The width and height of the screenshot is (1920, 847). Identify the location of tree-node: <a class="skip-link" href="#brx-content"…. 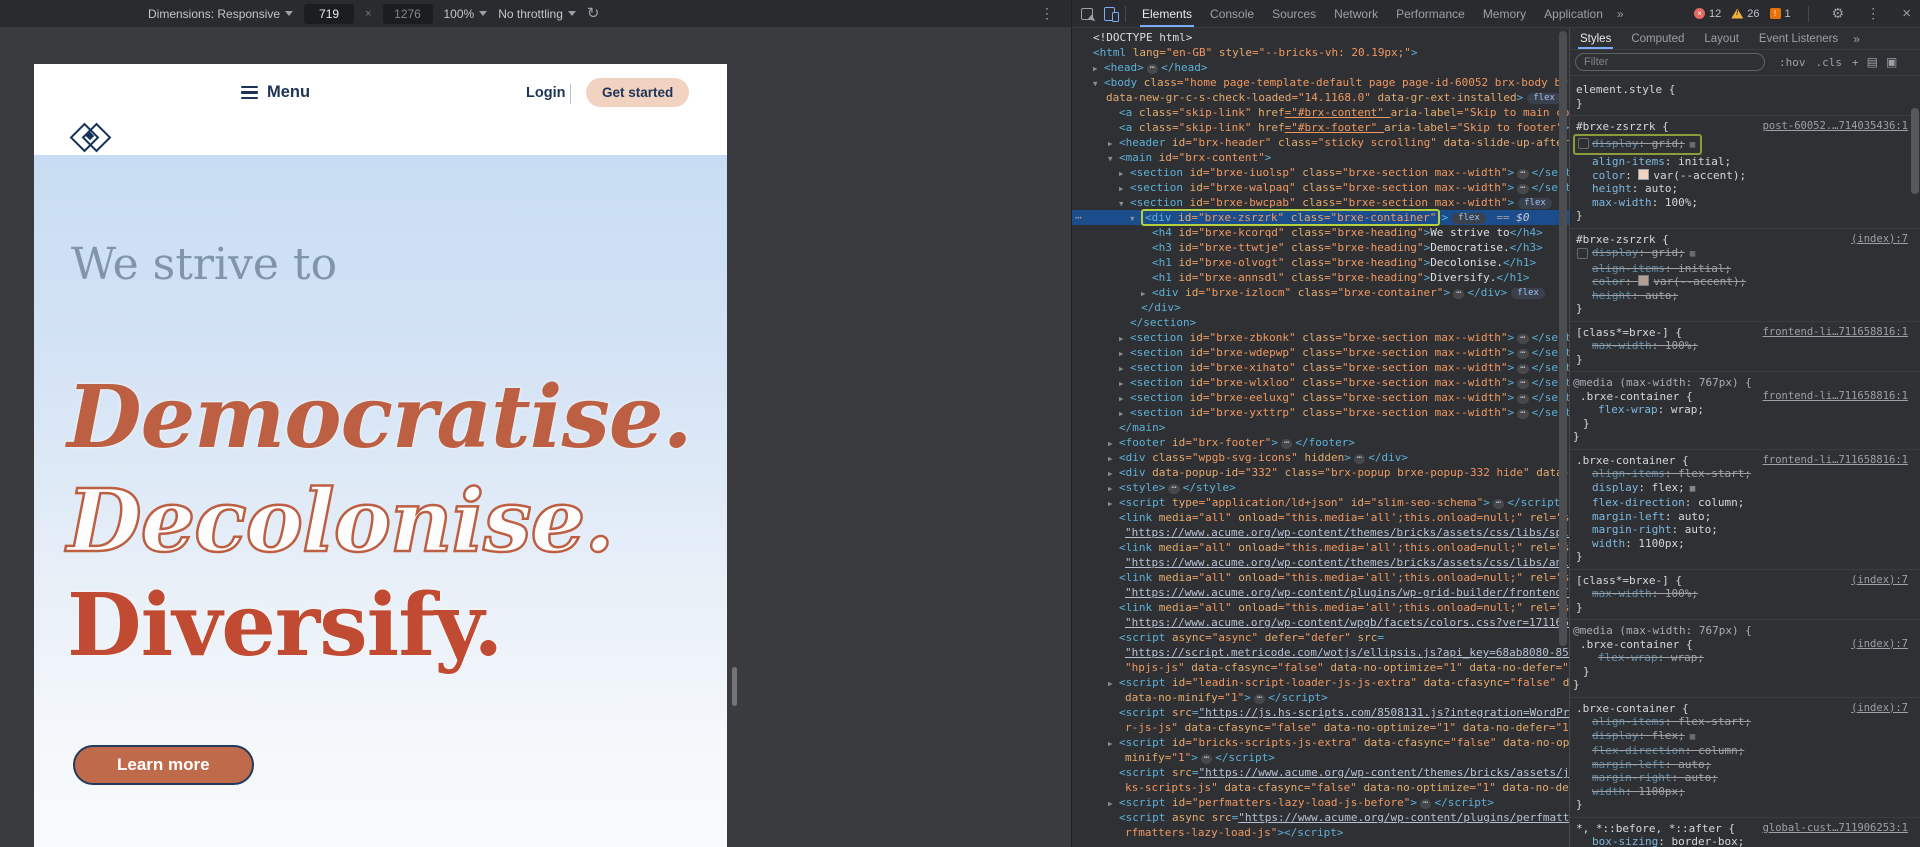
(1320, 112).